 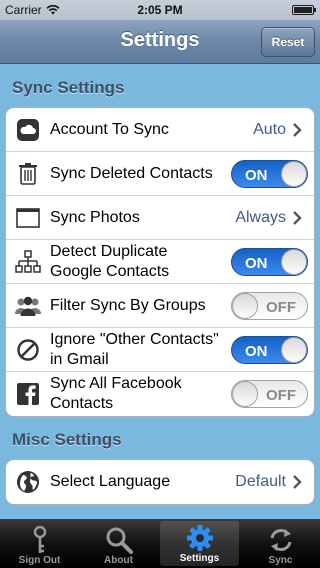 I want to click on detect-duplicate-row: Detect Duplicate Google Contacts ON, so click(x=160, y=262).